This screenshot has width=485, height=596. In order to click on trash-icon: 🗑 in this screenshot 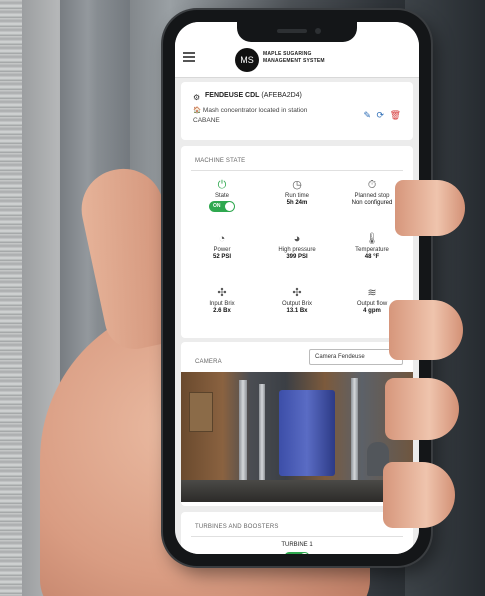, I will do `click(395, 115)`.